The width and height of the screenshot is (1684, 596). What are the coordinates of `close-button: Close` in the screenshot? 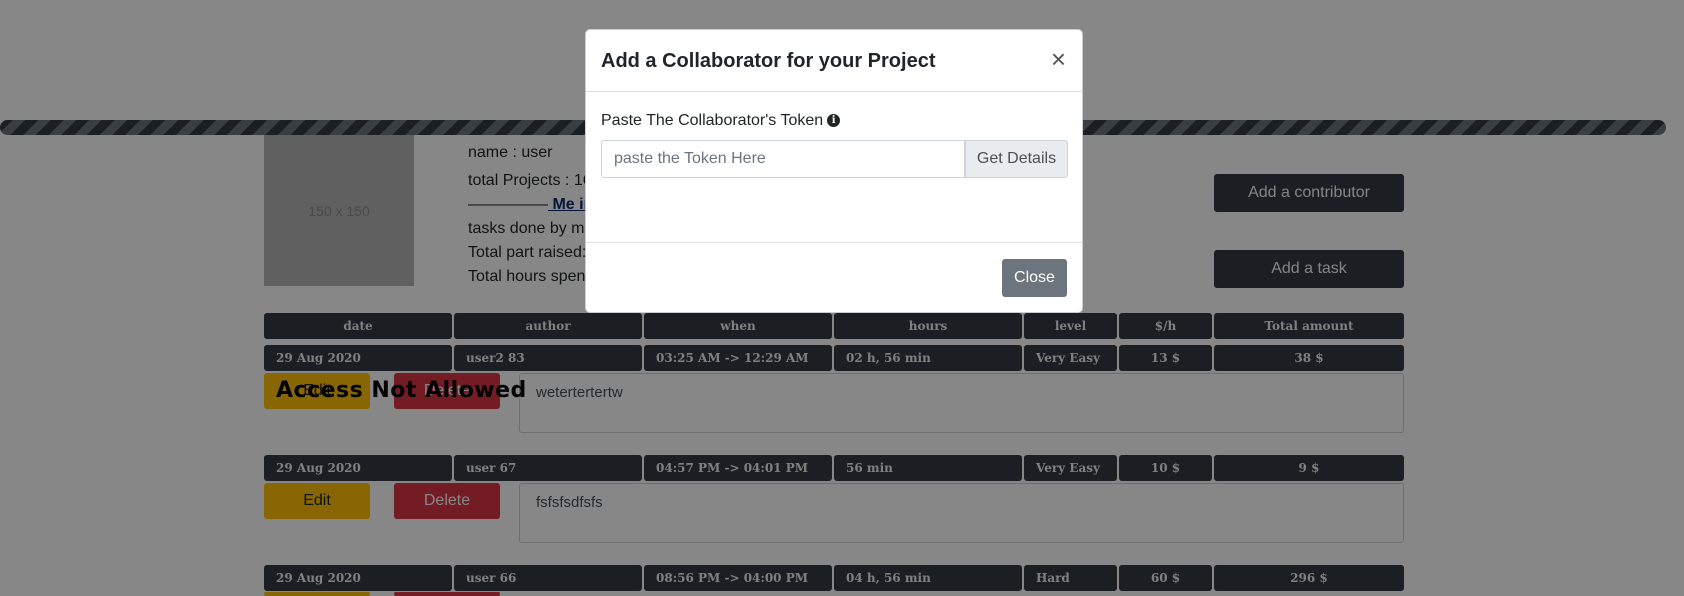 It's located at (1034, 278).